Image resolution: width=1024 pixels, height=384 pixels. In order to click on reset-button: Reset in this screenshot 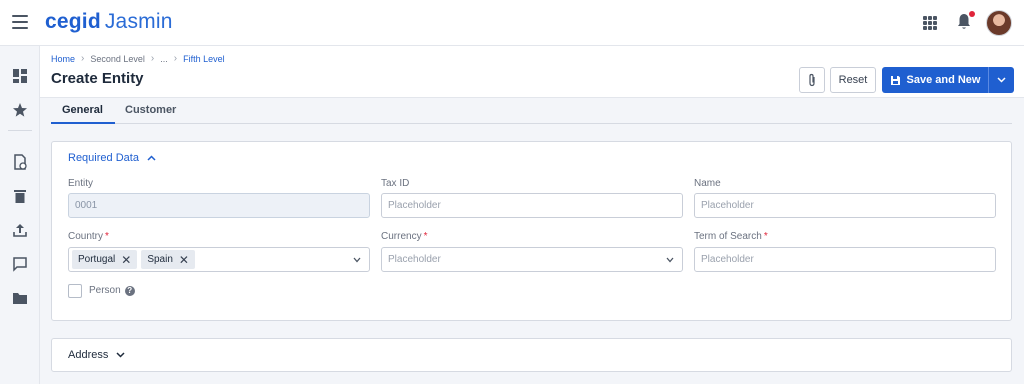, I will do `click(853, 80)`.